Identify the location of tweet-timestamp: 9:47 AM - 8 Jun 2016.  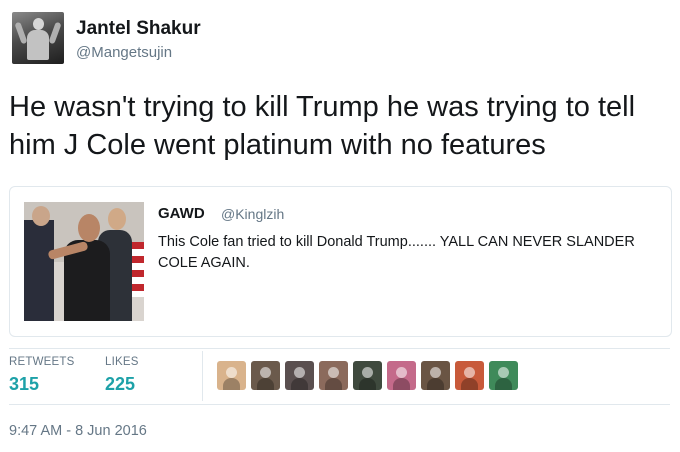
(78, 431).